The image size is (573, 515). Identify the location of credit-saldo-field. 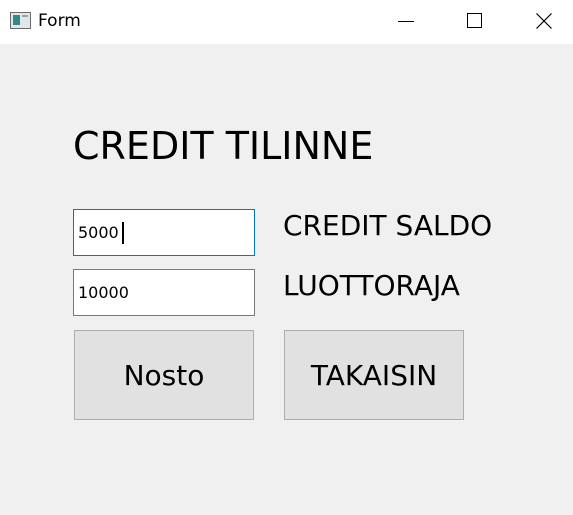
(164, 232).